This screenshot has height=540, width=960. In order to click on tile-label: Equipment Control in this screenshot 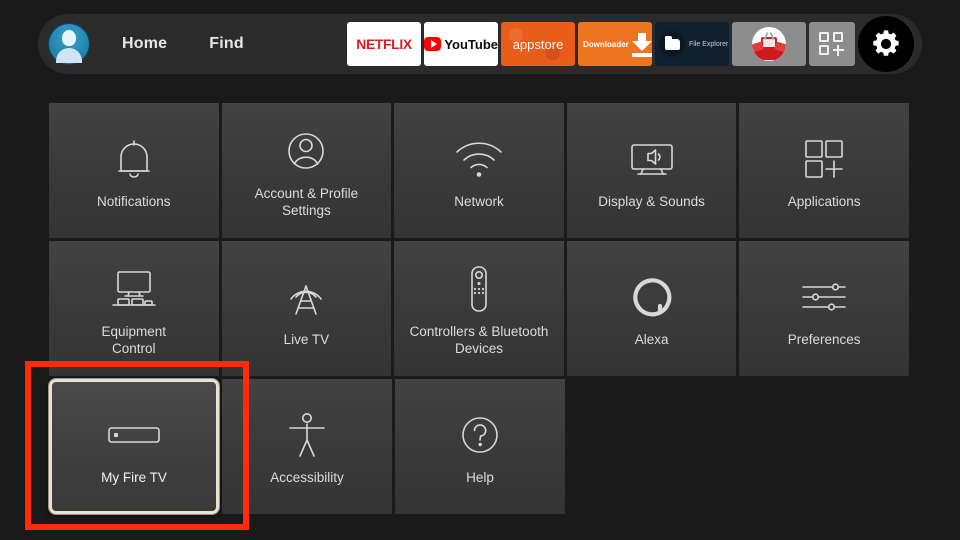, I will do `click(134, 339)`.